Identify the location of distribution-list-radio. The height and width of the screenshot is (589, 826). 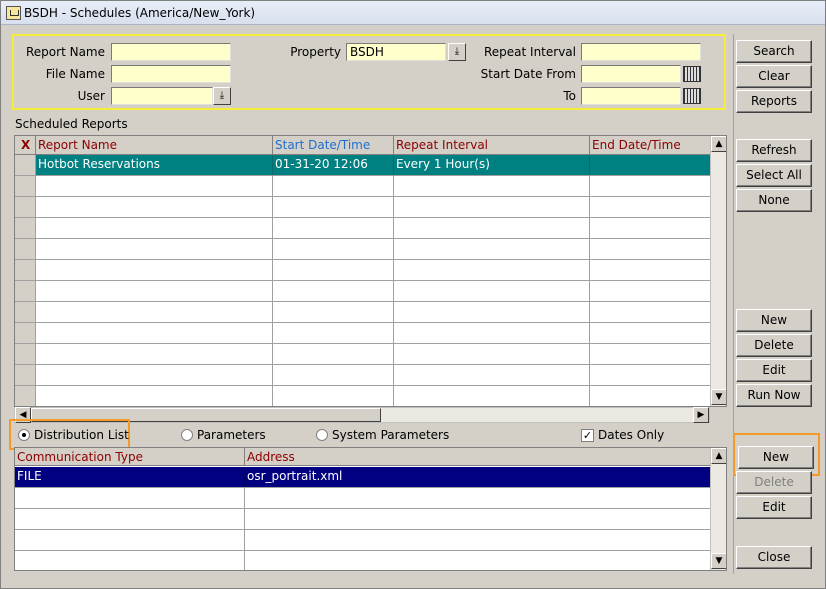
(24, 435).